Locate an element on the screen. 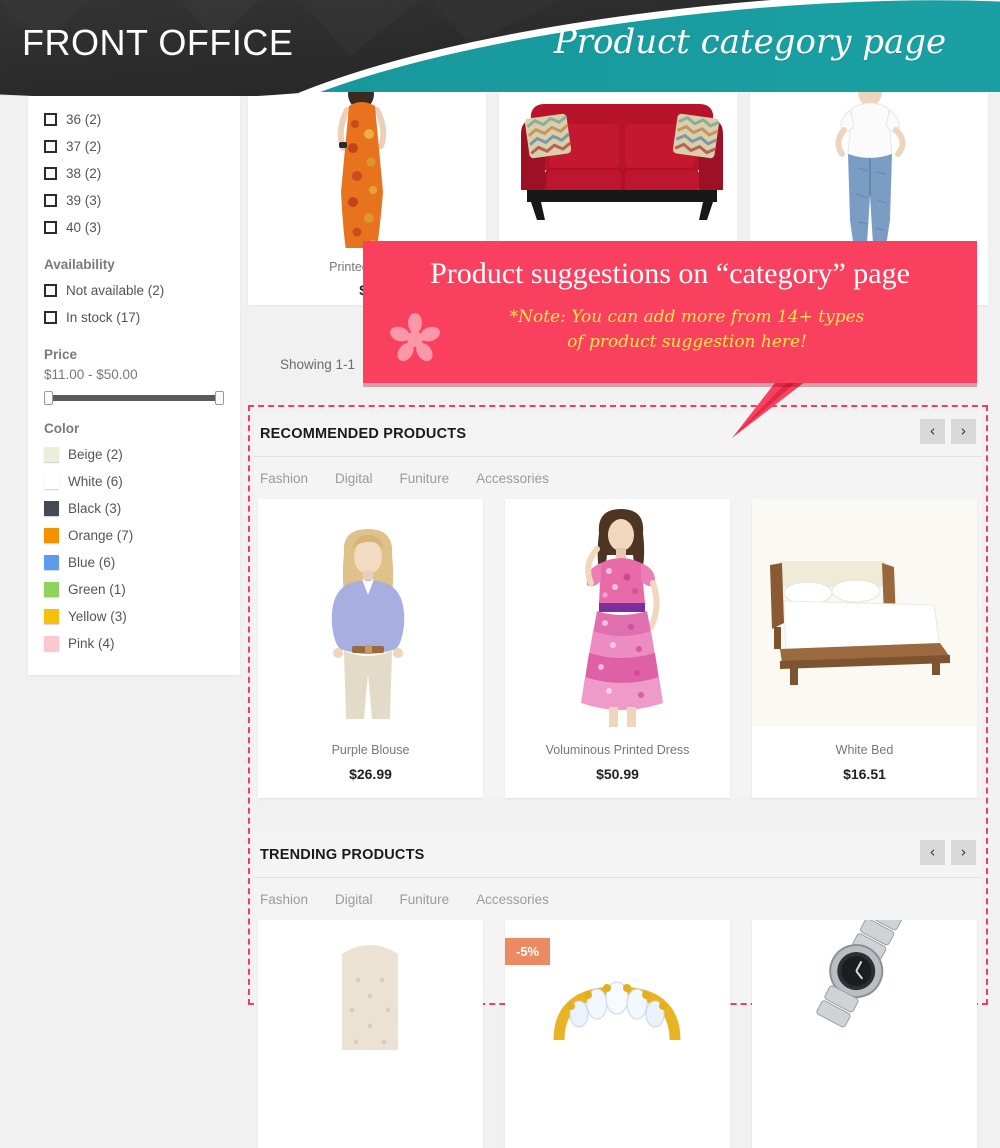 The image size is (1000, 1148). page-banner: FRONT OFFICE Product category page is located at coordinates (500, 48).